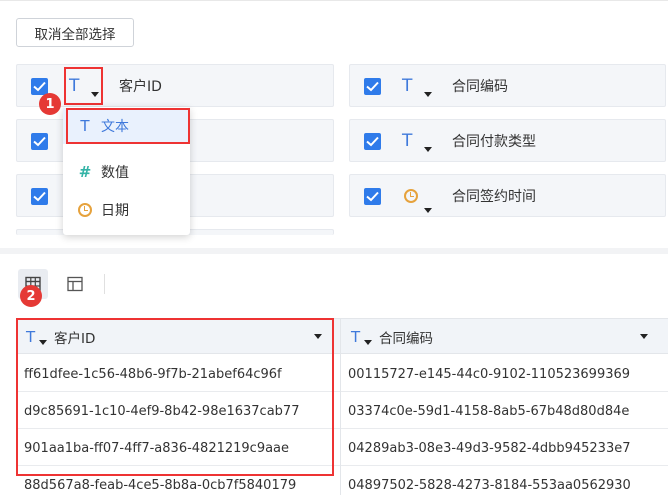 The height and width of the screenshot is (495, 668). What do you see at coordinates (334, 251) in the screenshot?
I see `section-divider` at bounding box center [334, 251].